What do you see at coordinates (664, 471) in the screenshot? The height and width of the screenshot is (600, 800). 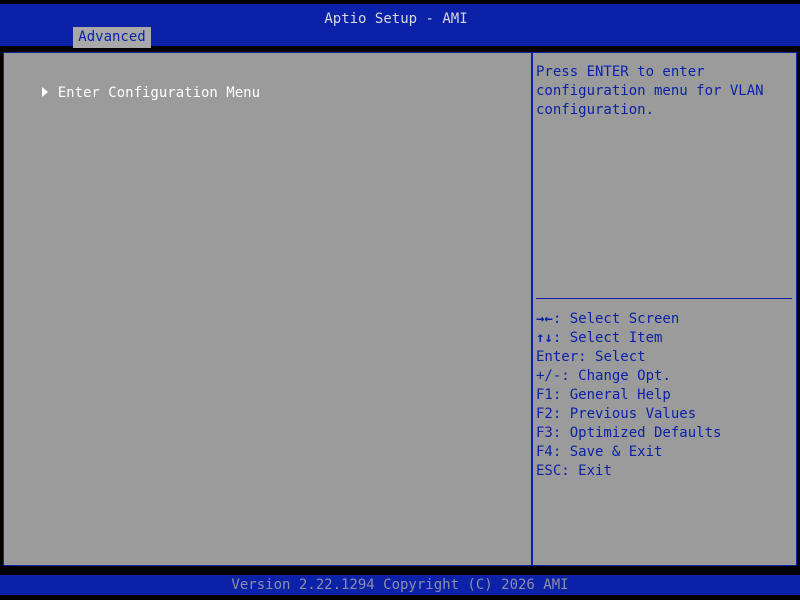 I see `key-legend-line: ESC: Exit` at bounding box center [664, 471].